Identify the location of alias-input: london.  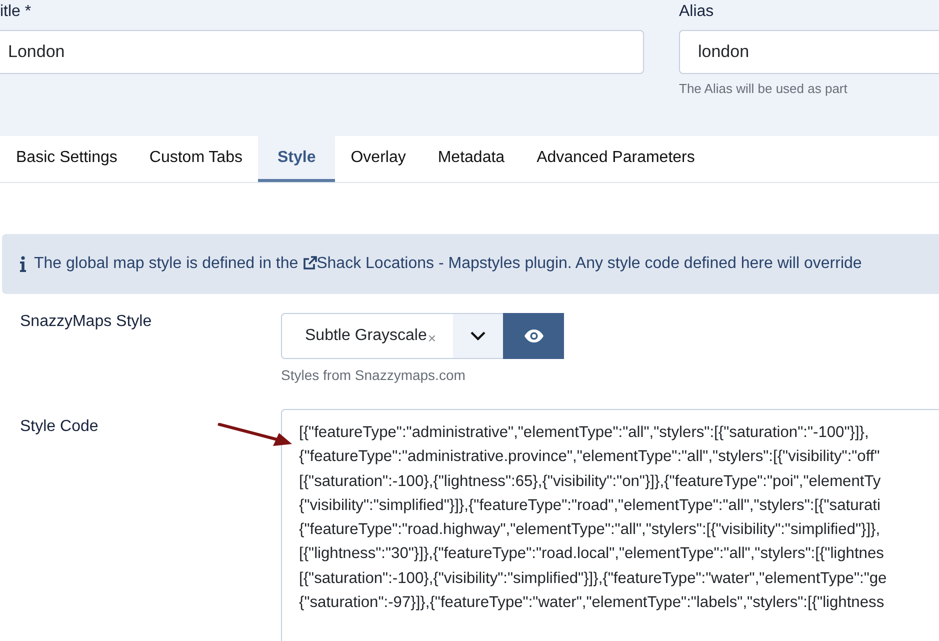
(809, 52).